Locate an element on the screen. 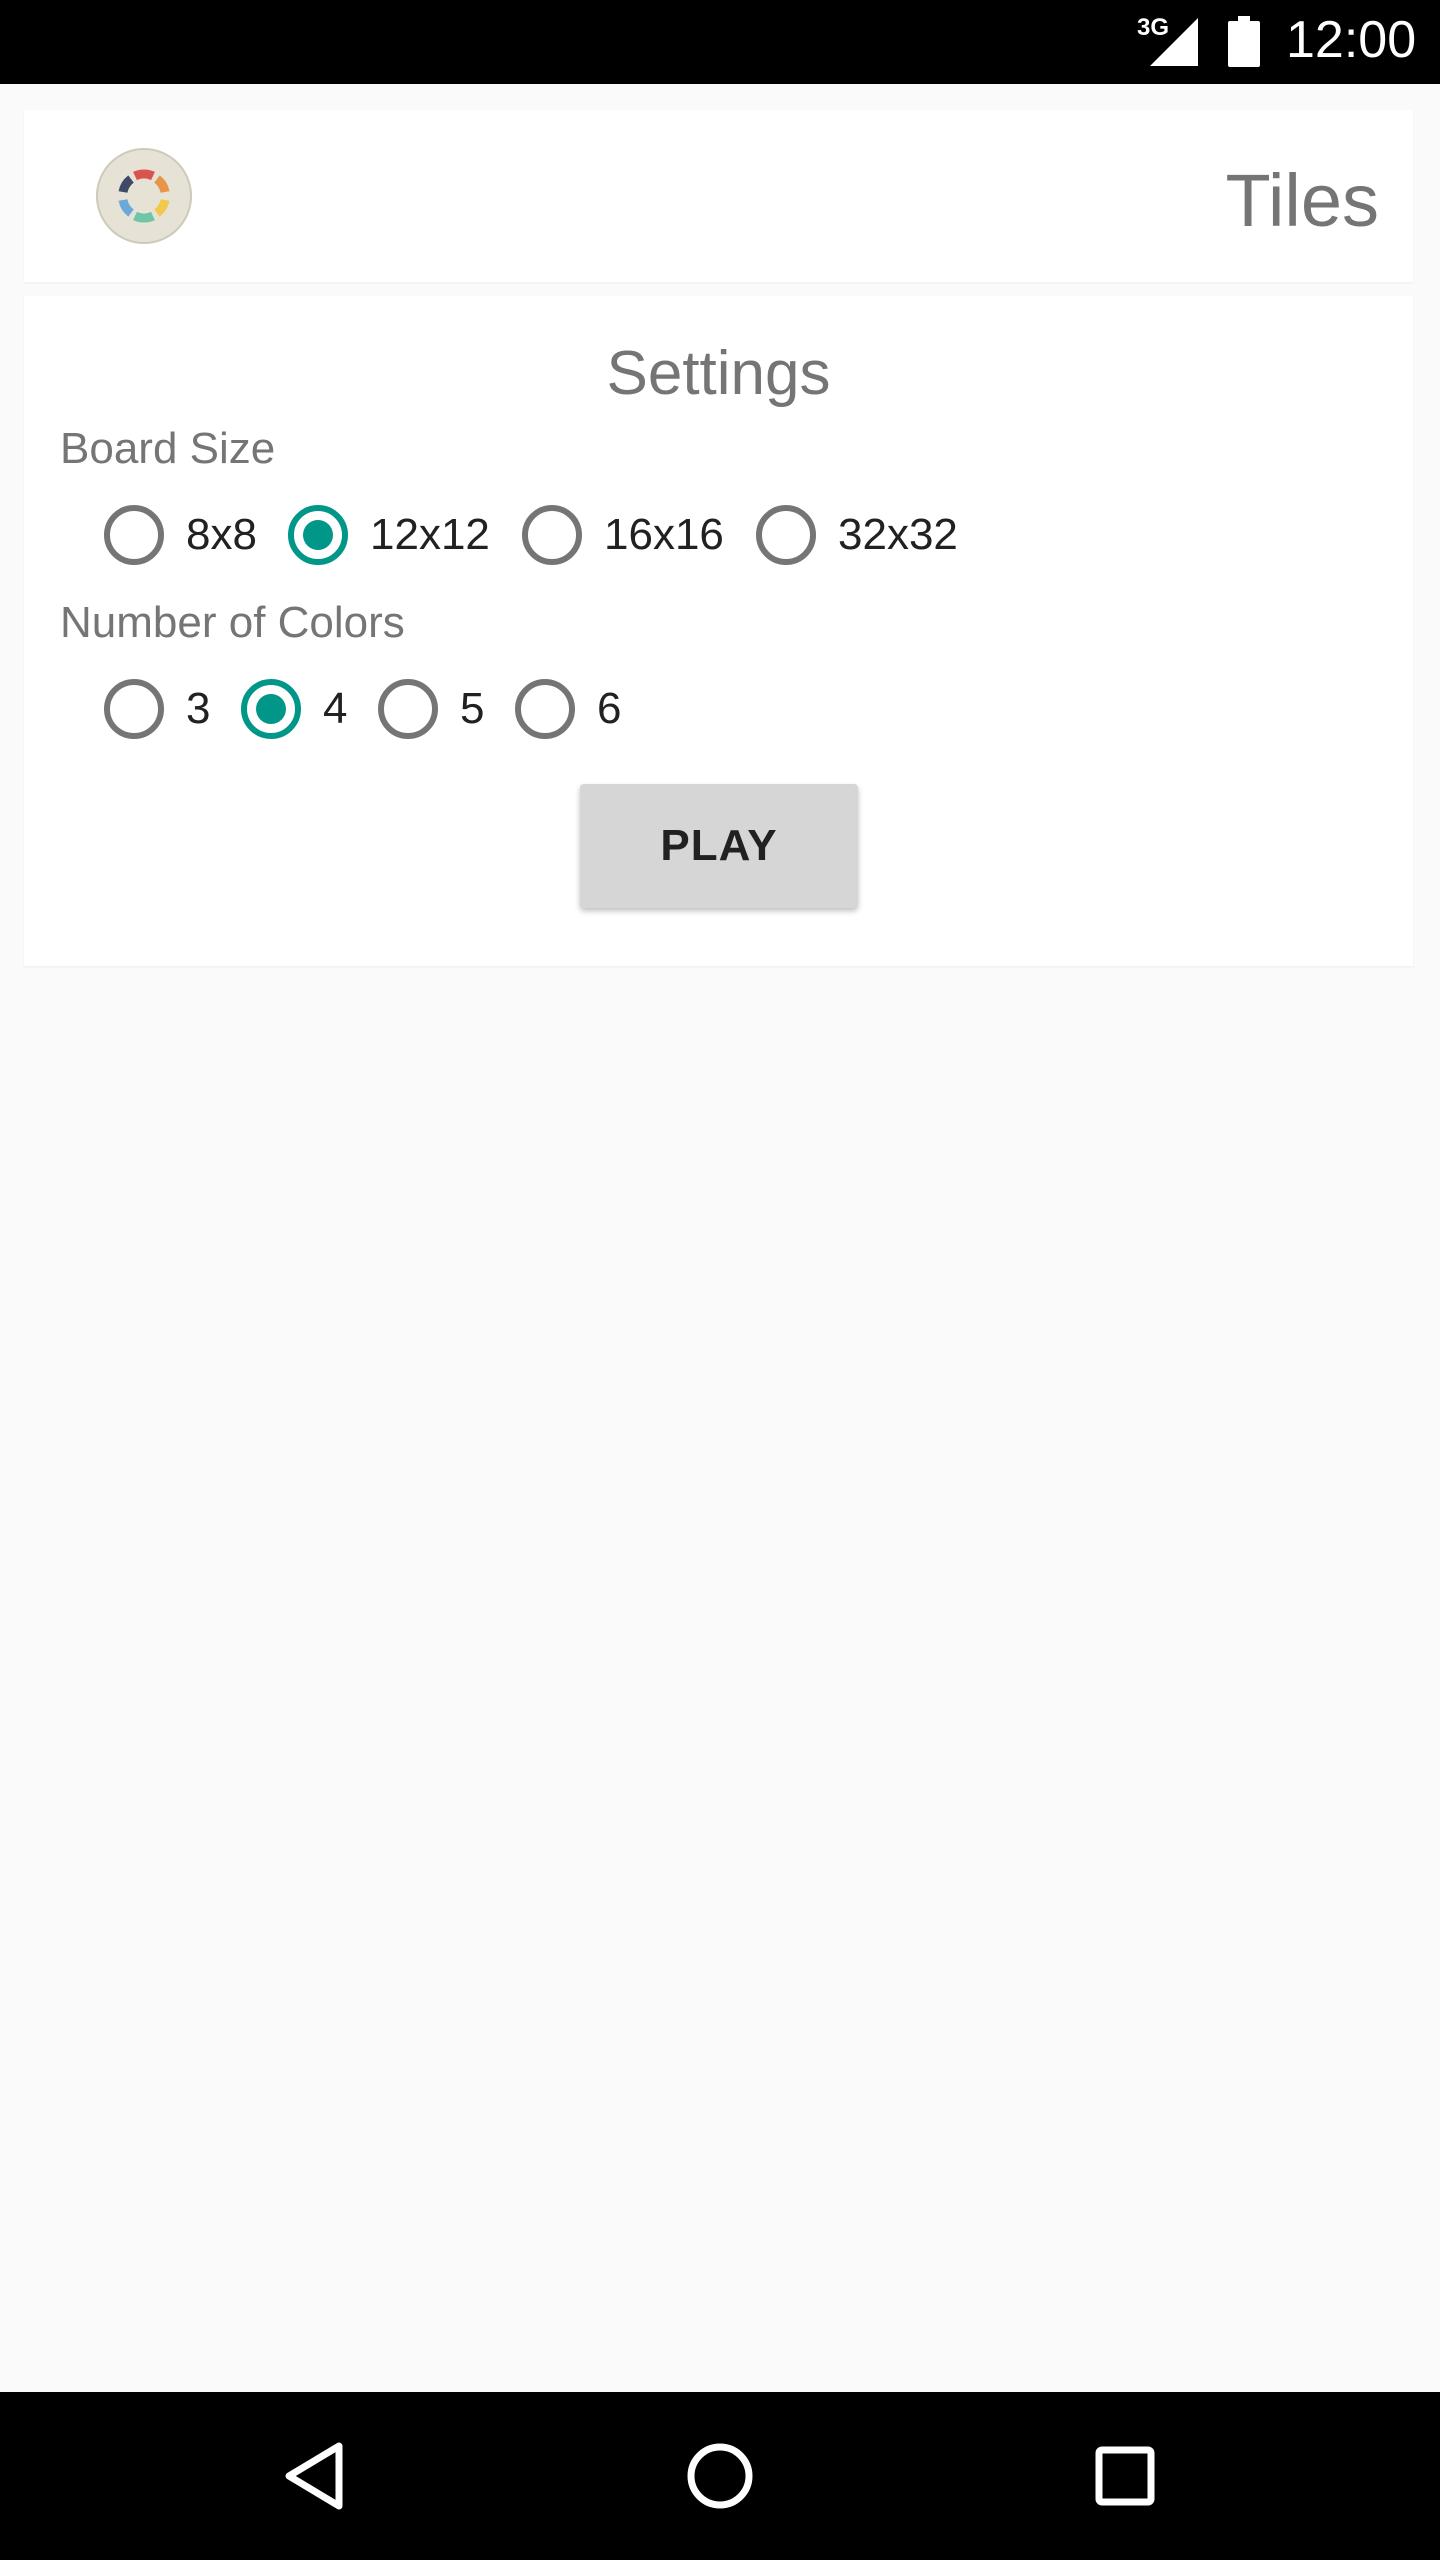 This screenshot has height=2560, width=1440. radio-label: 5 is located at coordinates (472, 708).